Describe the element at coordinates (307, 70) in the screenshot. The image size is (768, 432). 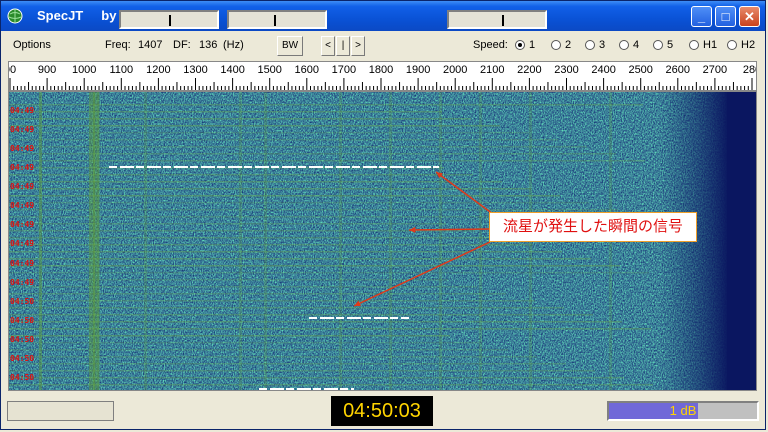
I see `ruler-tick-label: 1600` at that location.